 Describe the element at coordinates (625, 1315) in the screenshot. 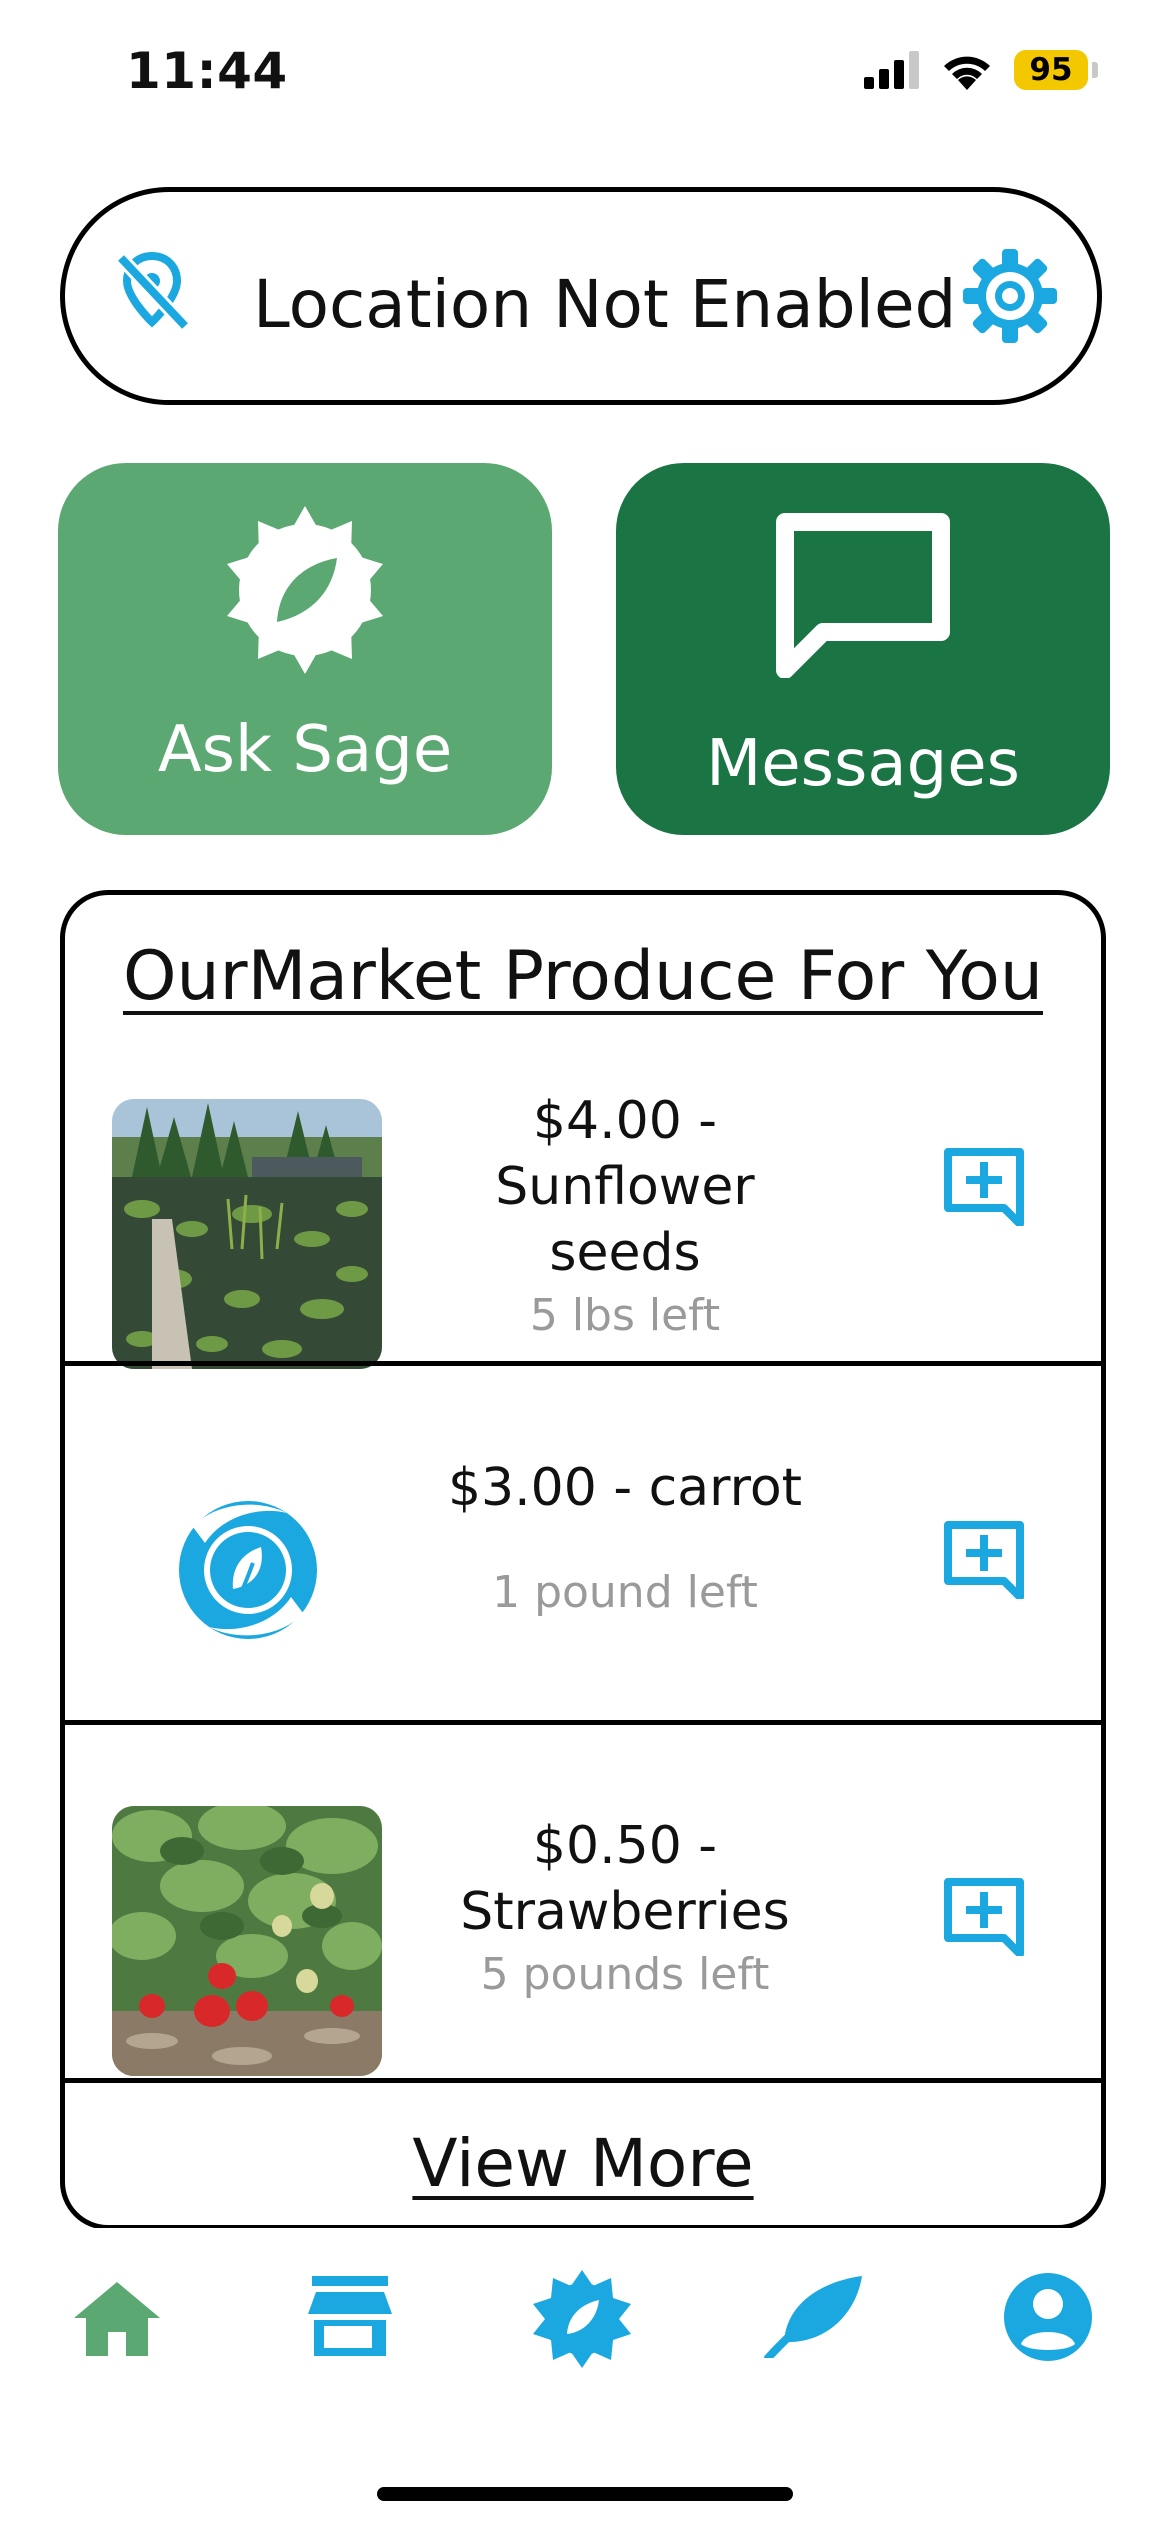

I see `product-quantity: 5 lbs left` at that location.